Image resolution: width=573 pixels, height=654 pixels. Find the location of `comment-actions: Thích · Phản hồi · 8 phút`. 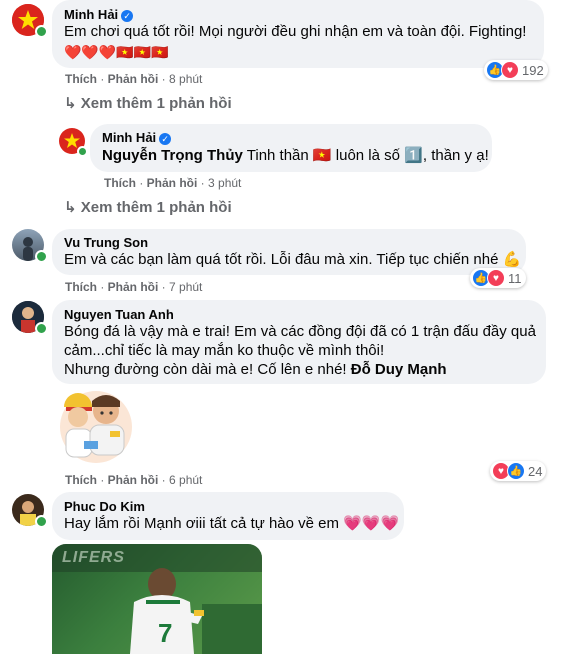

comment-actions: Thích · Phản hồi · 8 phút is located at coordinates (134, 79).